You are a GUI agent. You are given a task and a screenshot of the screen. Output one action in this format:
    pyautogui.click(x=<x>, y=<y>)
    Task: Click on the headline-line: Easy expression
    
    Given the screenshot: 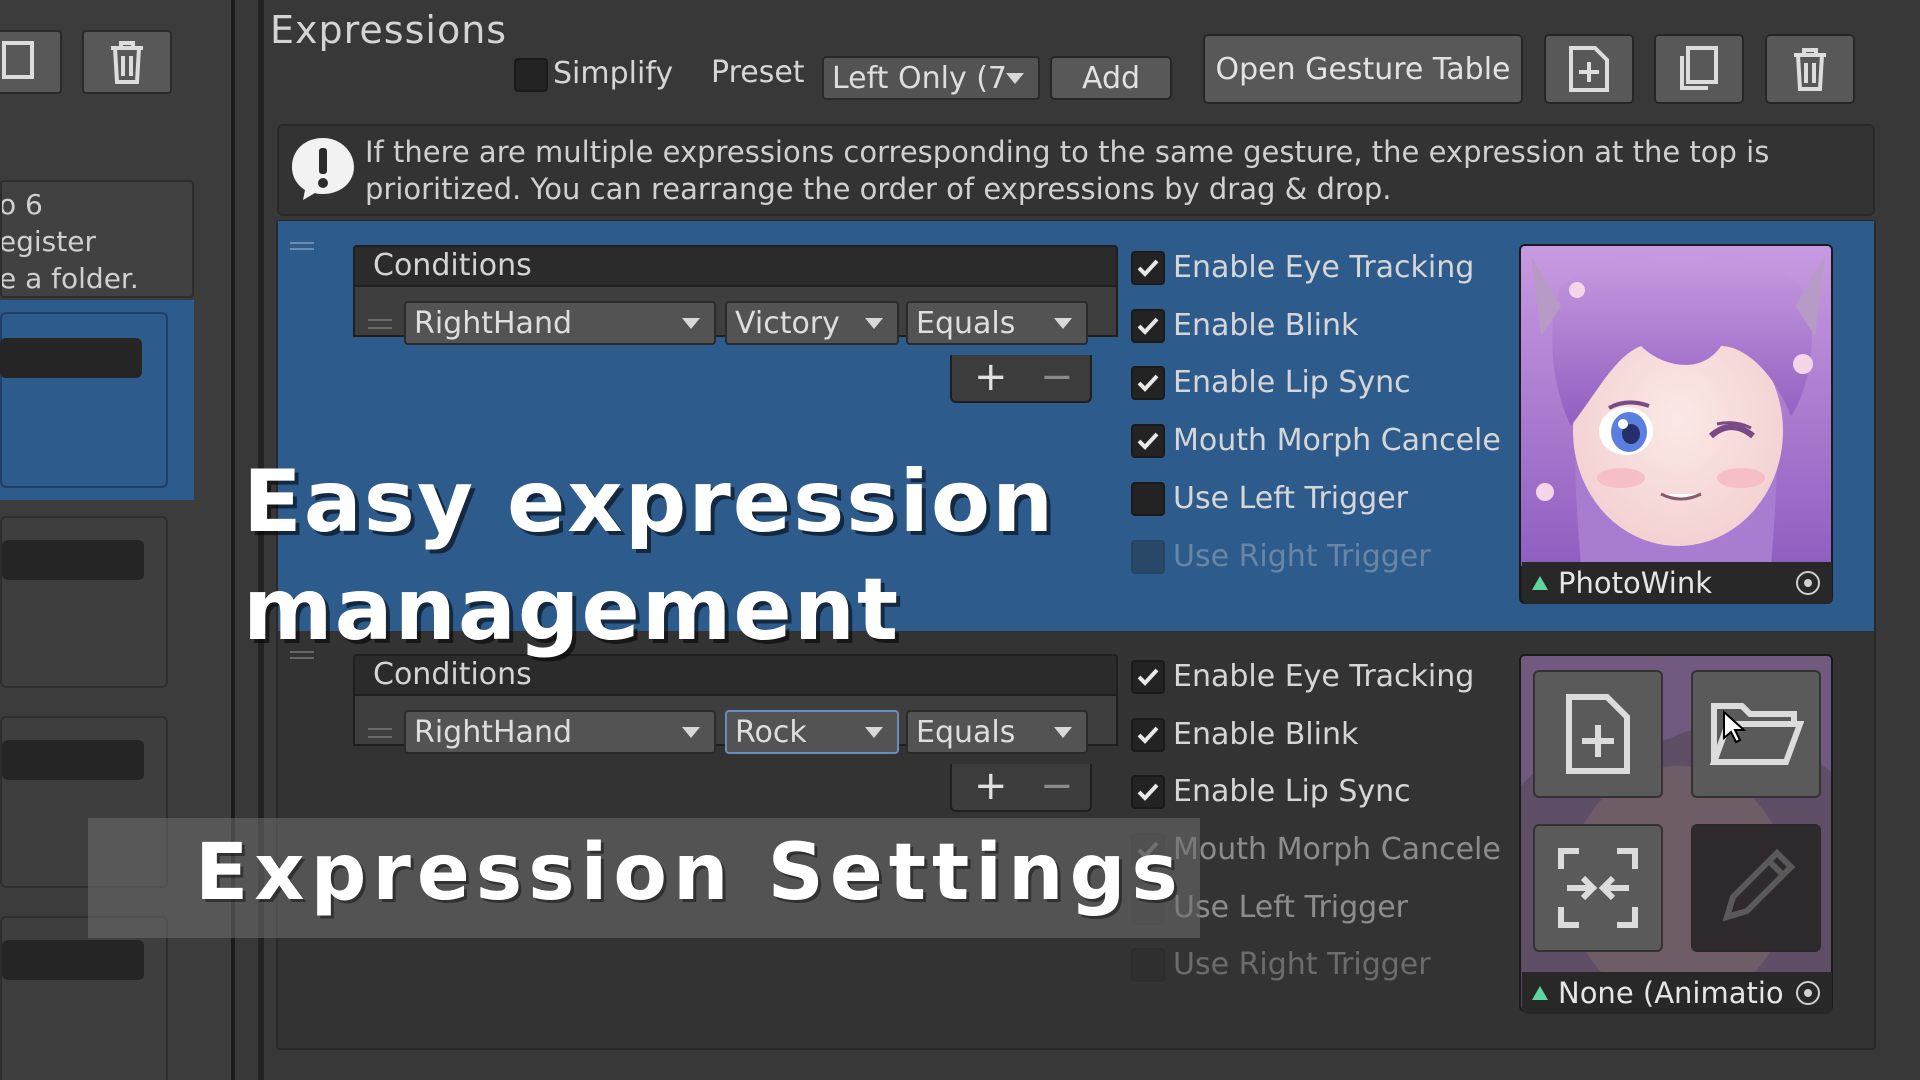 What is the action you would take?
    pyautogui.click(x=649, y=502)
    